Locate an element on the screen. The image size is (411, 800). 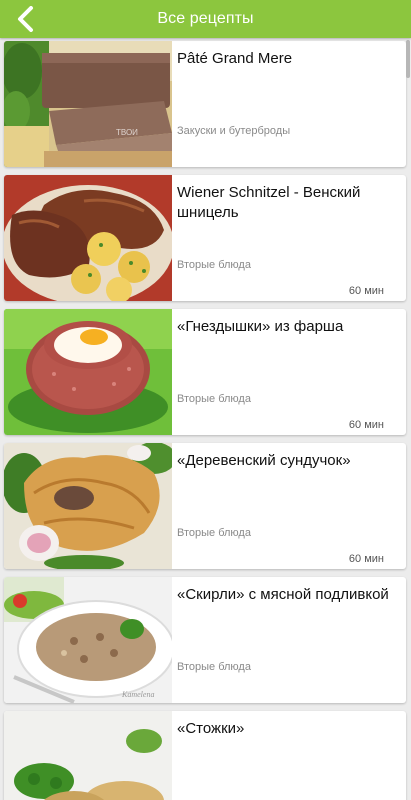
image-watermark: Kamelena is located at coordinates (137, 694).